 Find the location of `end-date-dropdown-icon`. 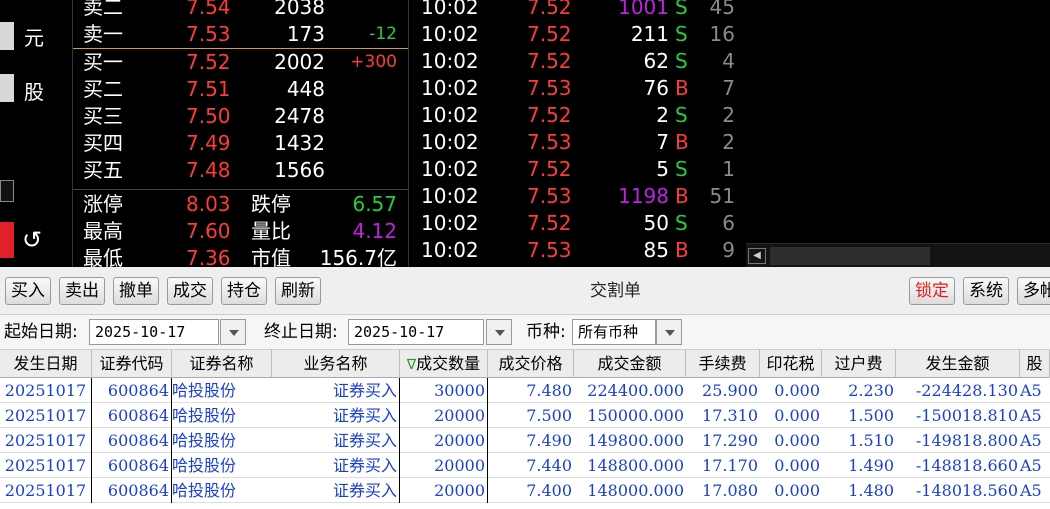

end-date-dropdown-icon is located at coordinates (499, 332).